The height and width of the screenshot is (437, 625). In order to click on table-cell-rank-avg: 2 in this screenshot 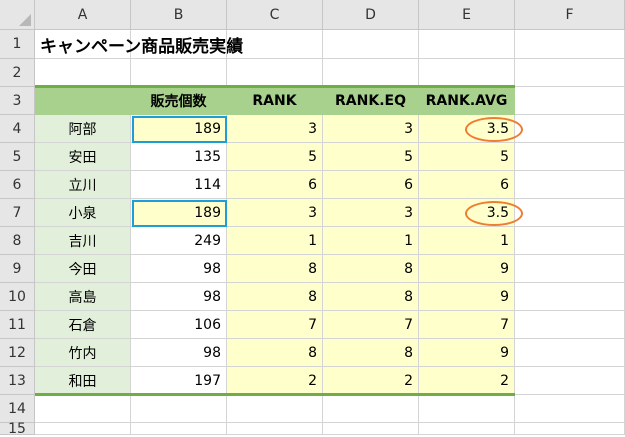, I will do `click(467, 381)`.